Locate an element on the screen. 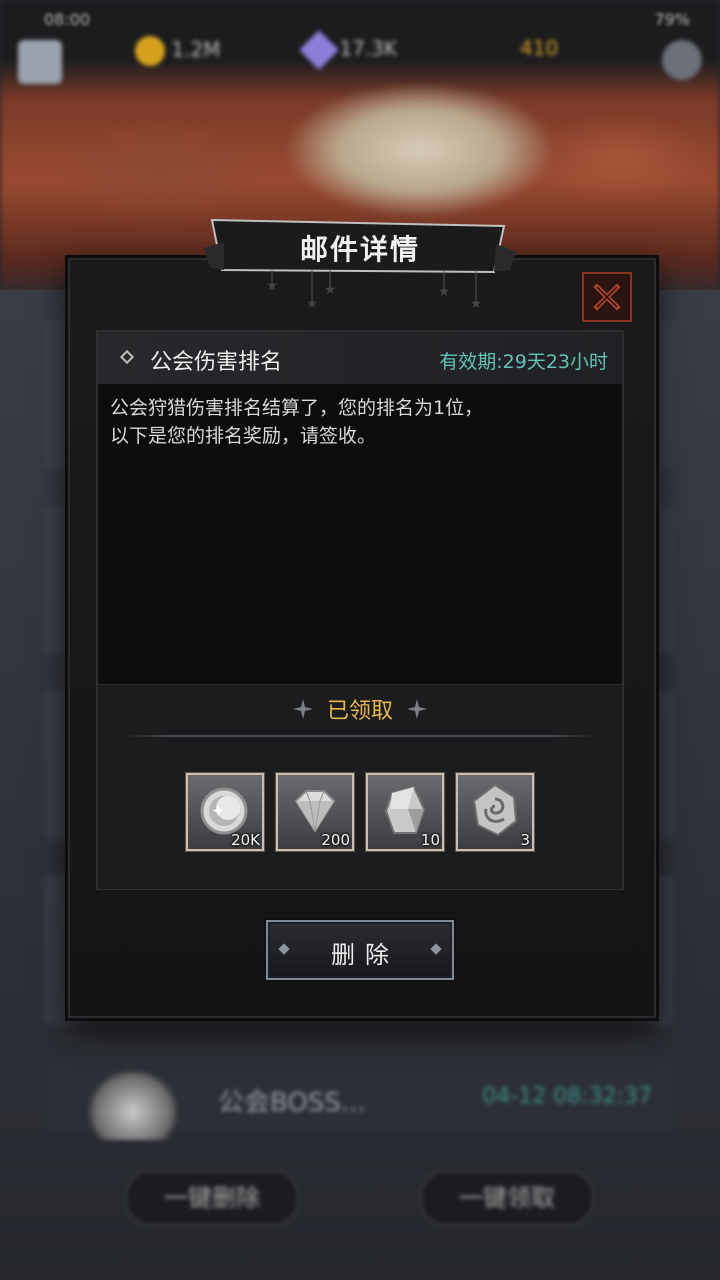 This screenshot has height=1280, width=720. reward-section: 已领取 20K 200 10 3 is located at coordinates (360, 786).